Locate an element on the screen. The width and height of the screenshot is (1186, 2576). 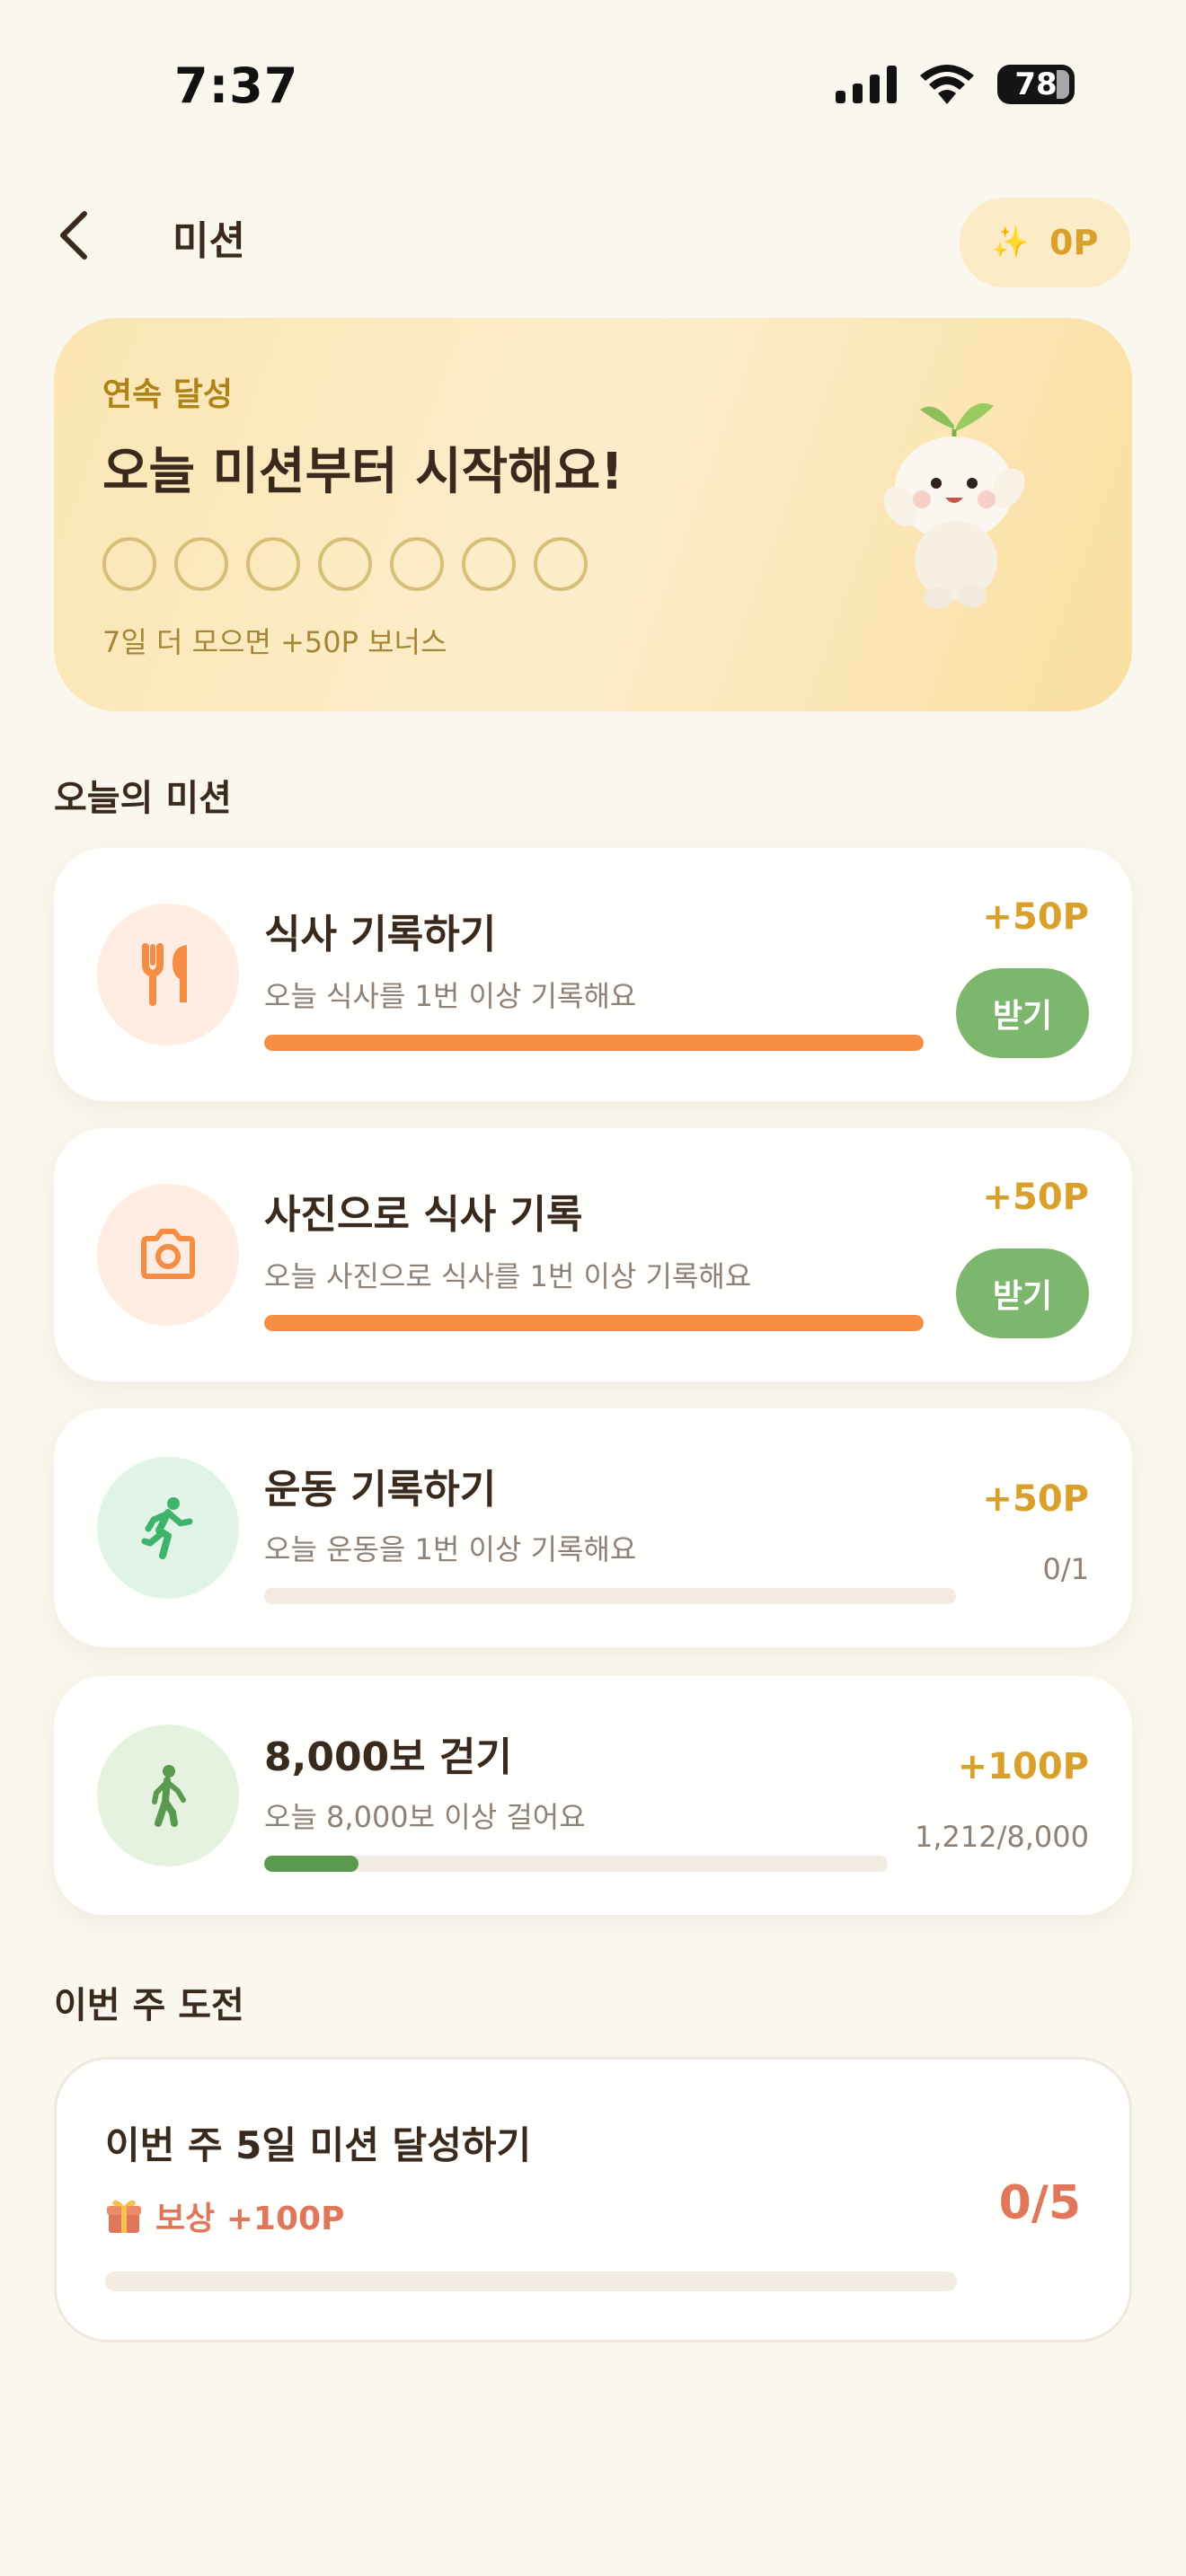
streak-card: 연속 달성 오늘 미션부터 시작해요! 7일 더 모으면 +50P 보너스 is located at coordinates (593, 514).